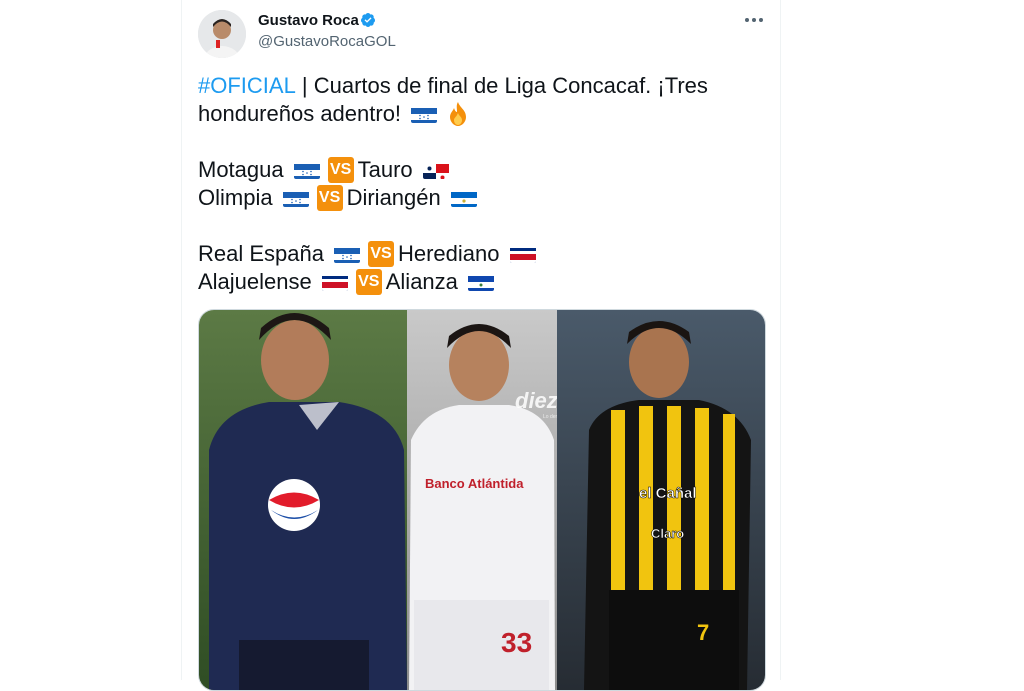 The width and height of the screenshot is (1024, 691). What do you see at coordinates (478, 198) in the screenshot?
I see `match-line: Olimpia VS Diriangén` at bounding box center [478, 198].